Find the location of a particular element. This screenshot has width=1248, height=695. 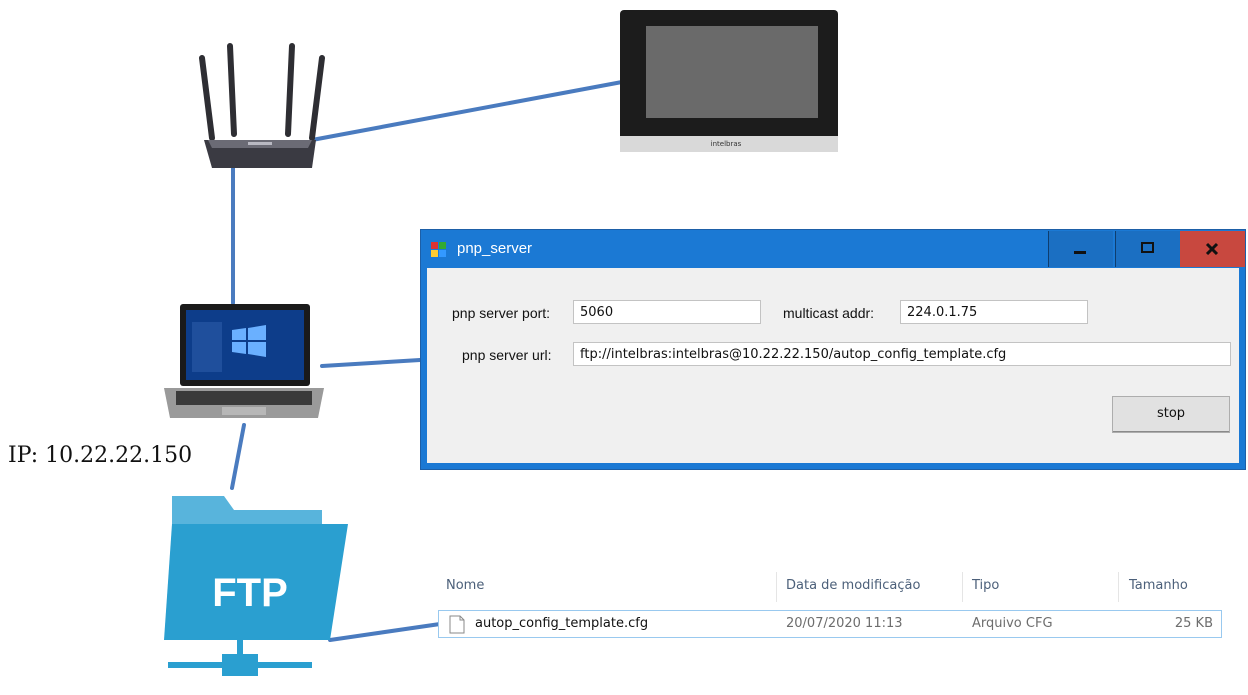

column-name: Nome is located at coordinates (465, 585).